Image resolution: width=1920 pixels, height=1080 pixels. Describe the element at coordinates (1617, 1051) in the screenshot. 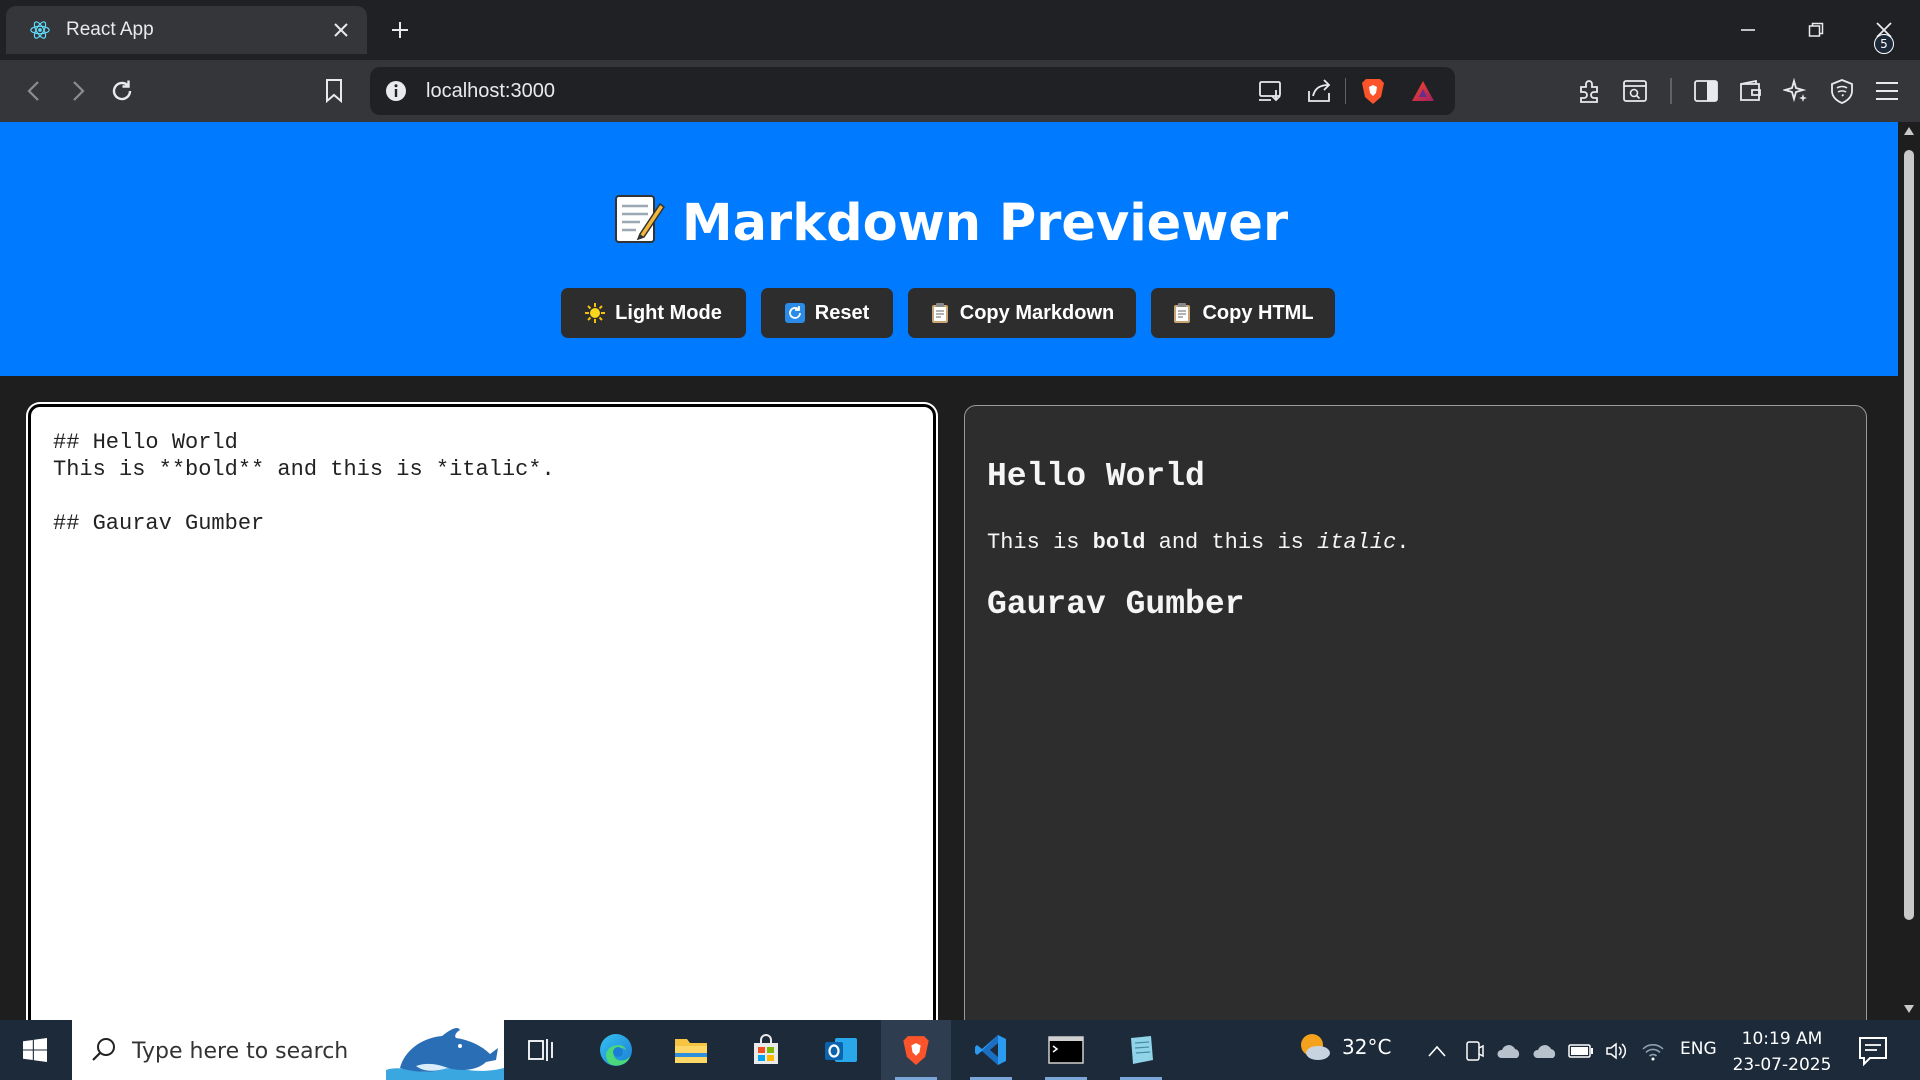

I see `volume-icon` at that location.